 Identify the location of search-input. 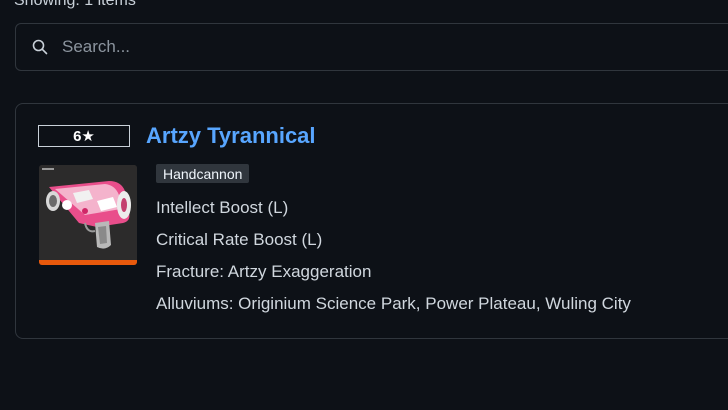
(362, 47).